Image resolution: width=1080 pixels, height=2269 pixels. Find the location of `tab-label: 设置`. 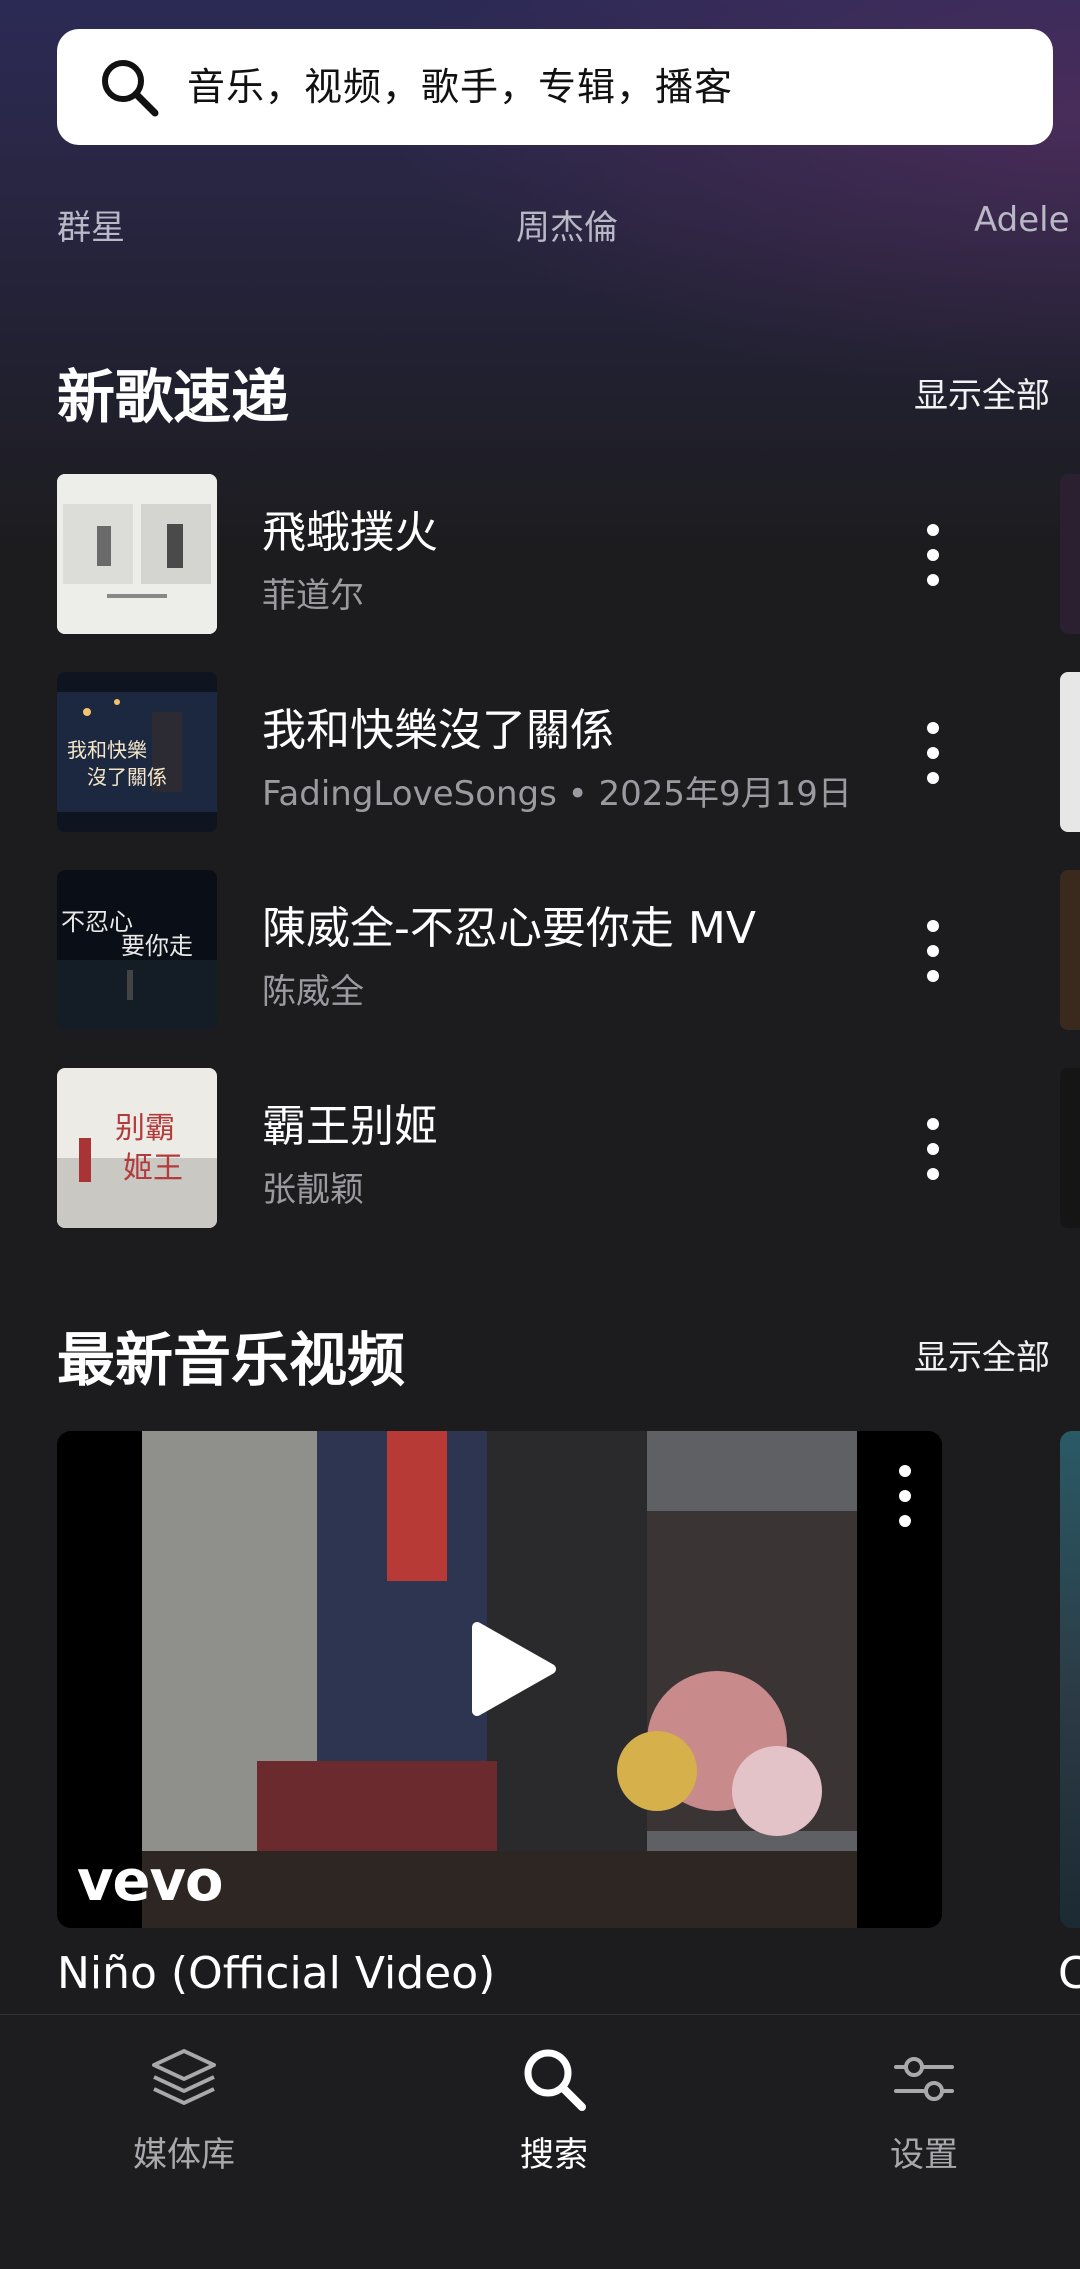

tab-label: 设置 is located at coordinates (924, 2155).